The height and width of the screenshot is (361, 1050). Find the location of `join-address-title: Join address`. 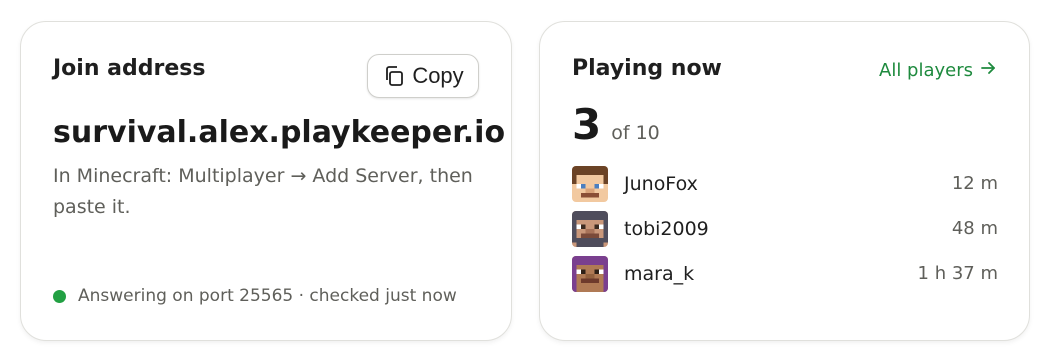

join-address-title: Join address is located at coordinates (129, 68).